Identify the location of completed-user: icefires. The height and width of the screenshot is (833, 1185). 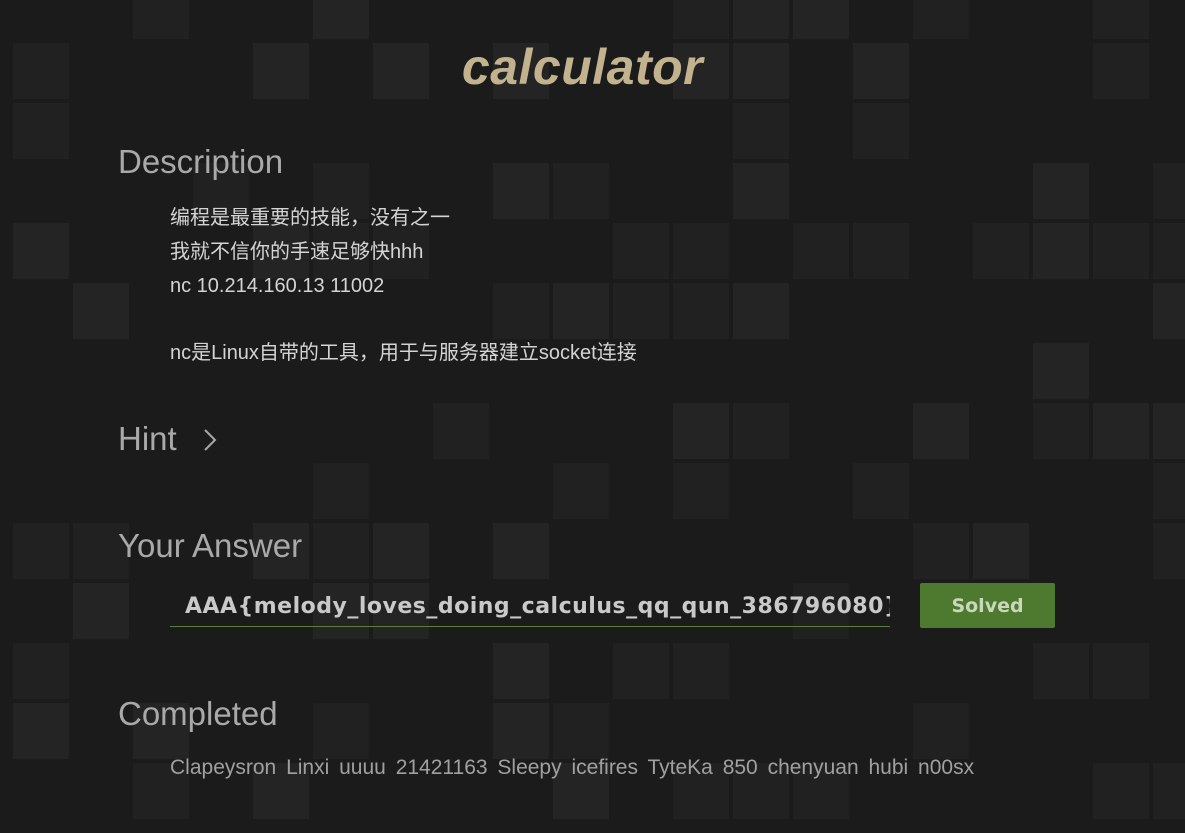
(604, 767).